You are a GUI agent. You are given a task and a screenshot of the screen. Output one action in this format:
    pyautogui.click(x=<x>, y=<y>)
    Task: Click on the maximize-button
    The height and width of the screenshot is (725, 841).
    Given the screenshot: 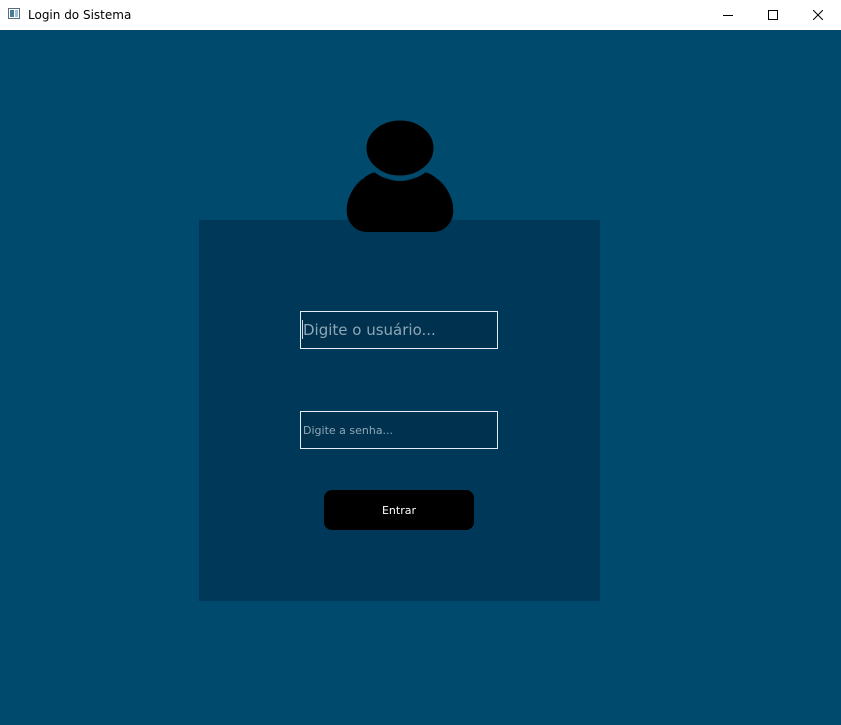 What is the action you would take?
    pyautogui.click(x=773, y=15)
    